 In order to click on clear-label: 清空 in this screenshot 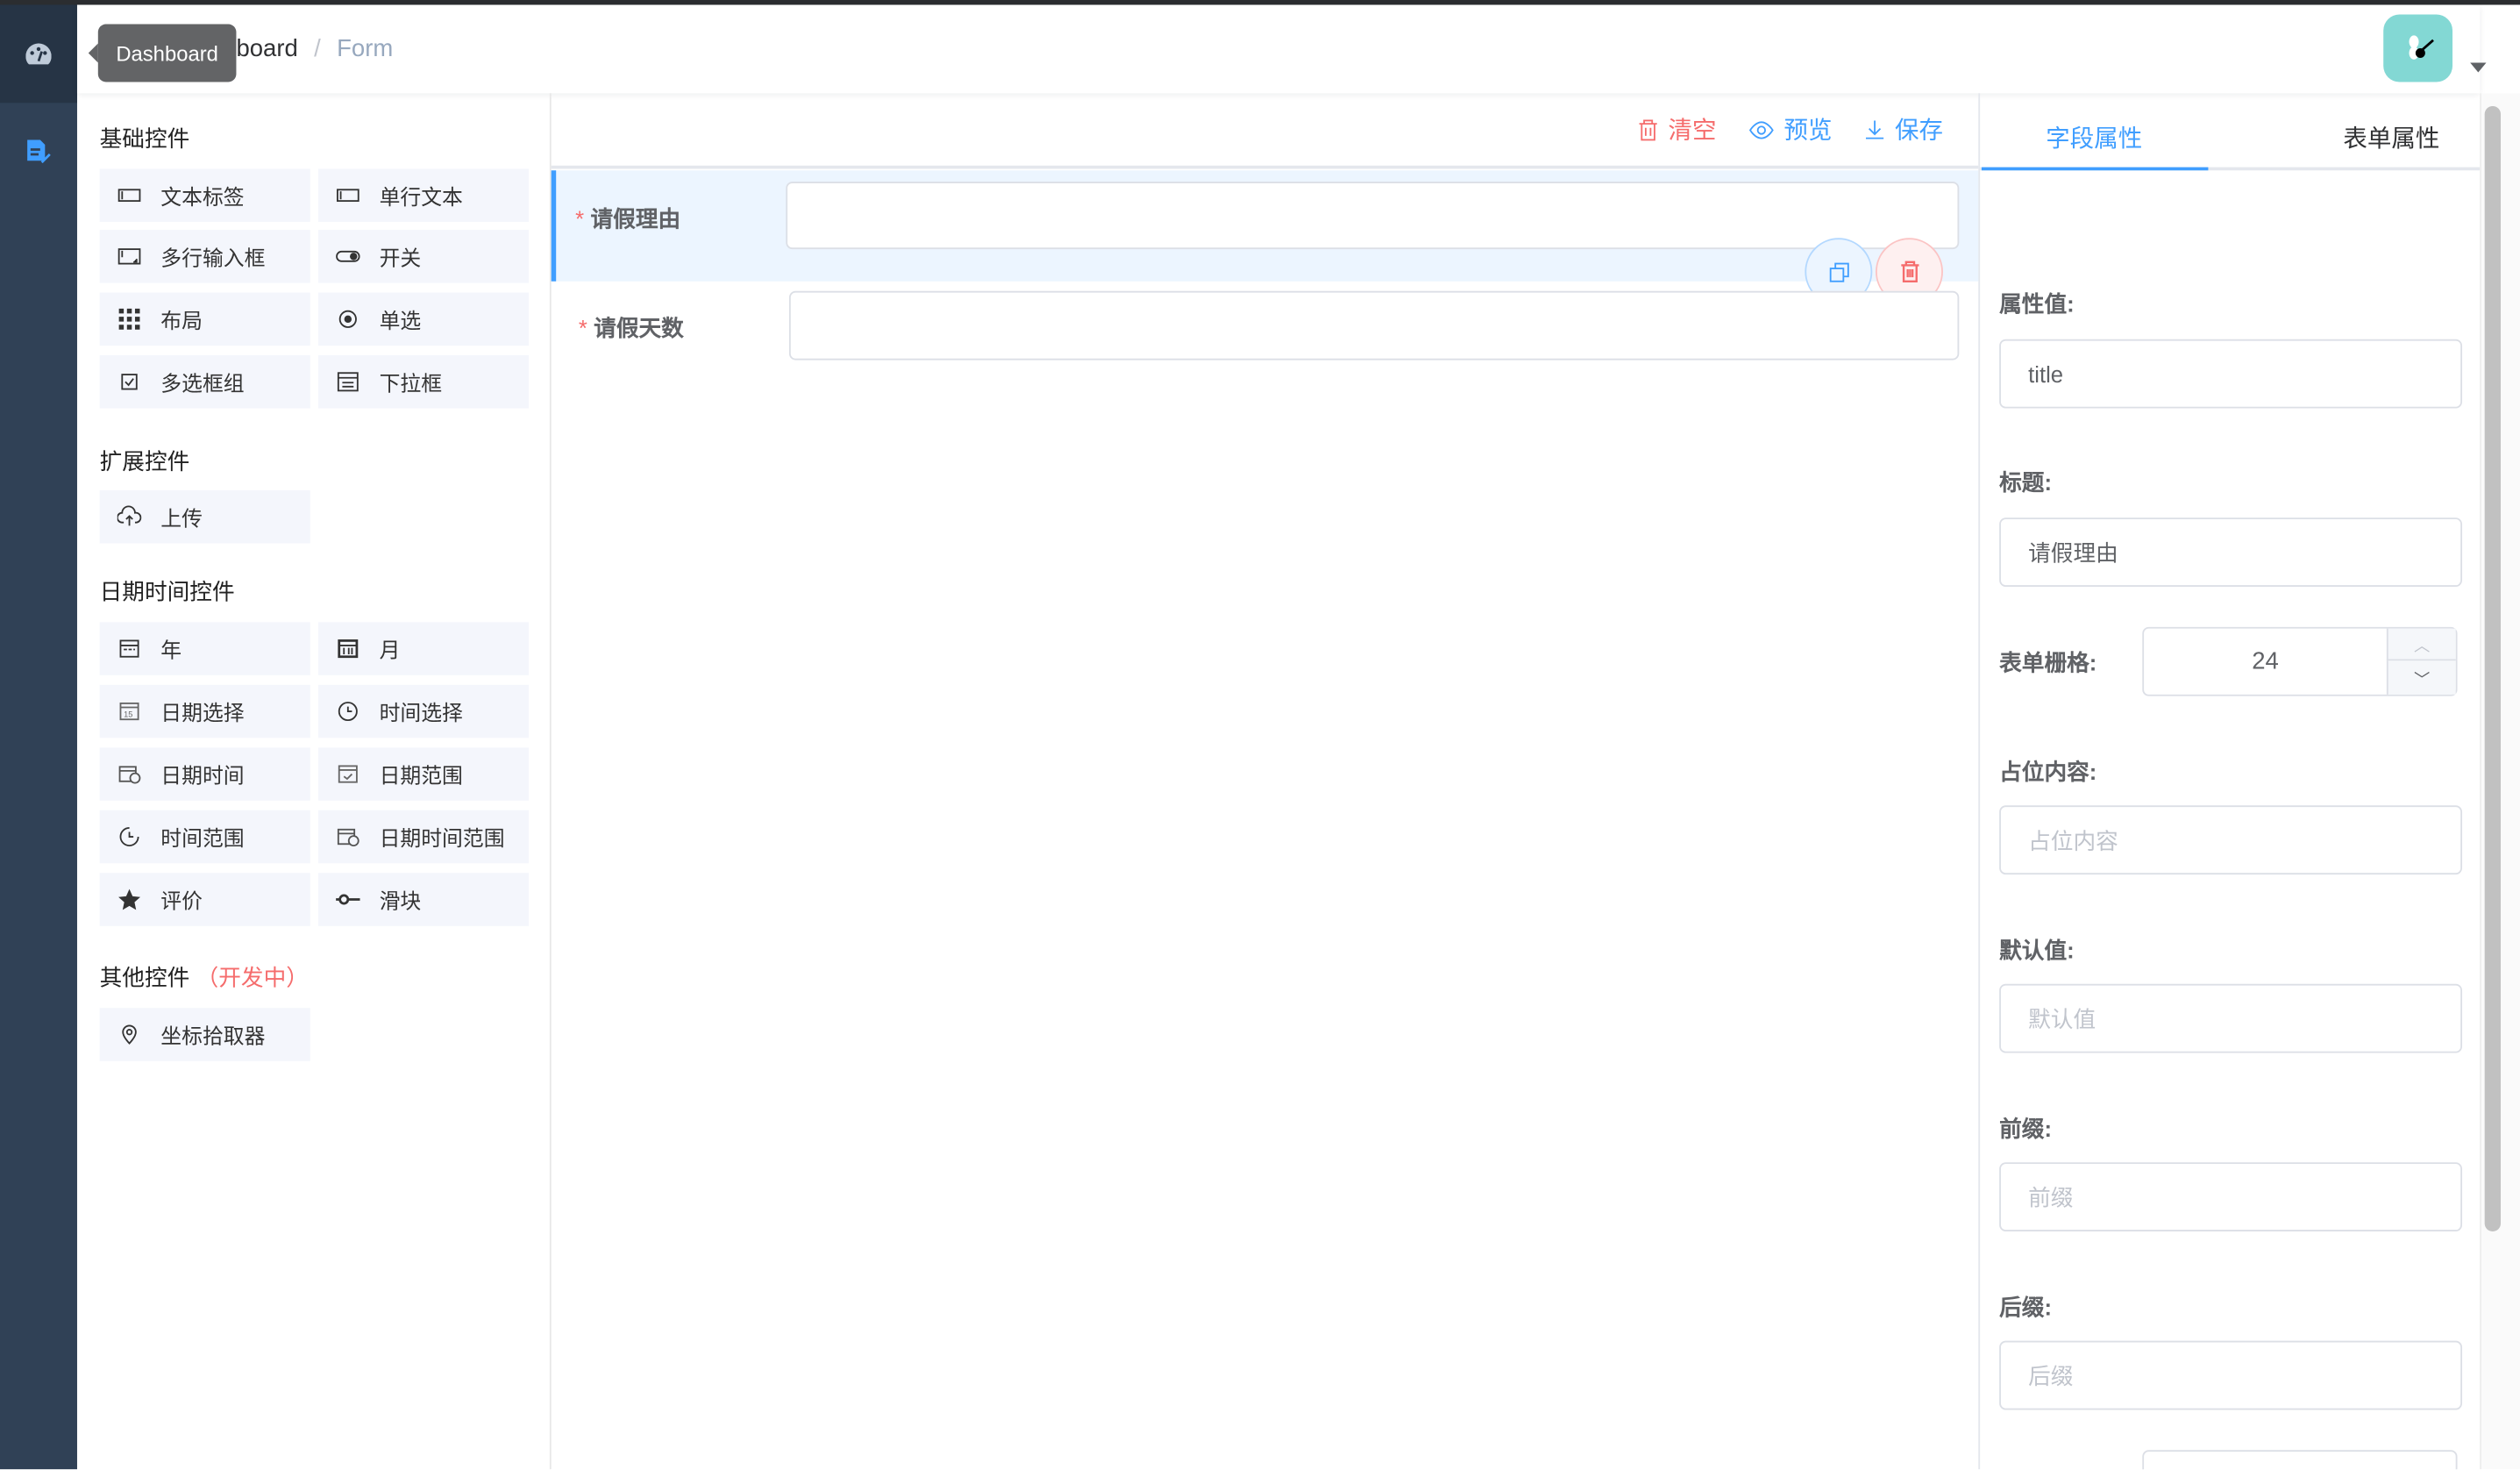, I will do `click(1692, 131)`.